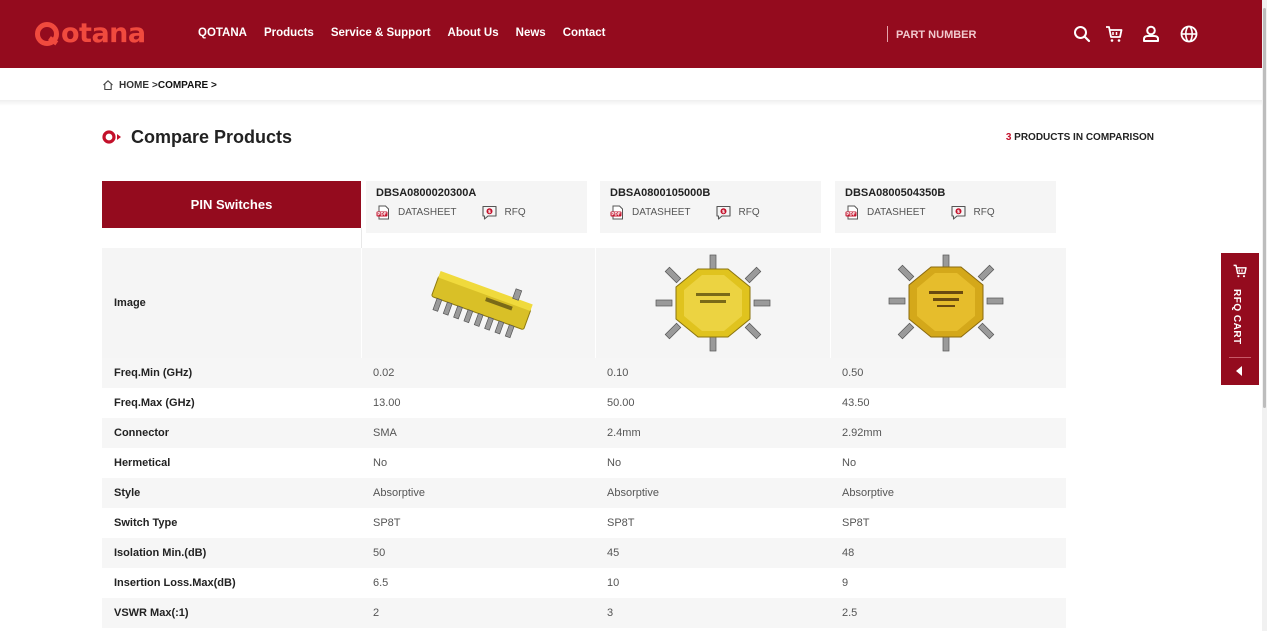  I want to click on search-button, so click(1082, 34).